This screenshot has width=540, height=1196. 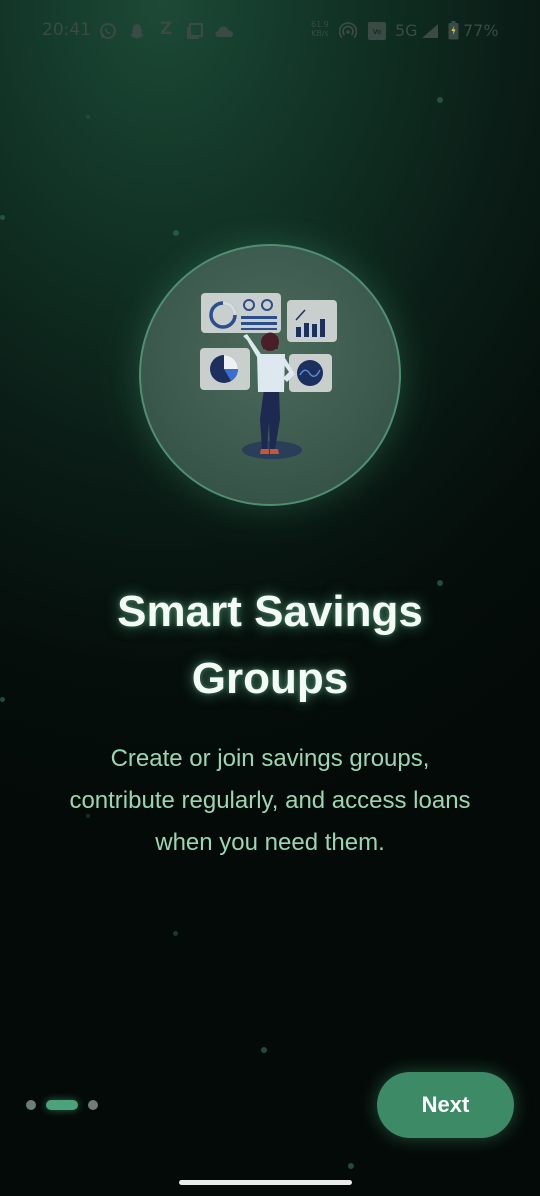 I want to click on status-bar: 20:41 Z 61.9 KB/s Vo 5G 77%, so click(x=270, y=32).